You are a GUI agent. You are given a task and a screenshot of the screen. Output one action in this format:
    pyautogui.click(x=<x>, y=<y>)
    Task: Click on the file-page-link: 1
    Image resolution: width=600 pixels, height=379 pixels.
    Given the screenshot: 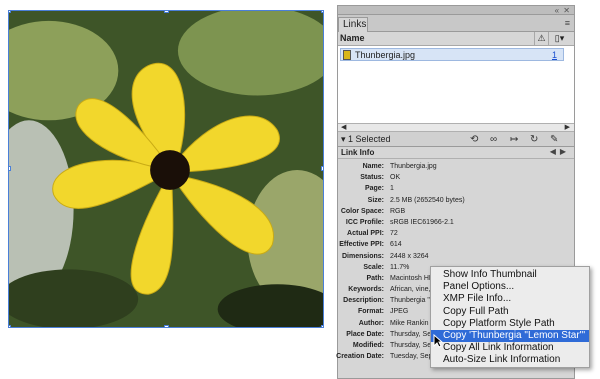 What is the action you would take?
    pyautogui.click(x=554, y=55)
    